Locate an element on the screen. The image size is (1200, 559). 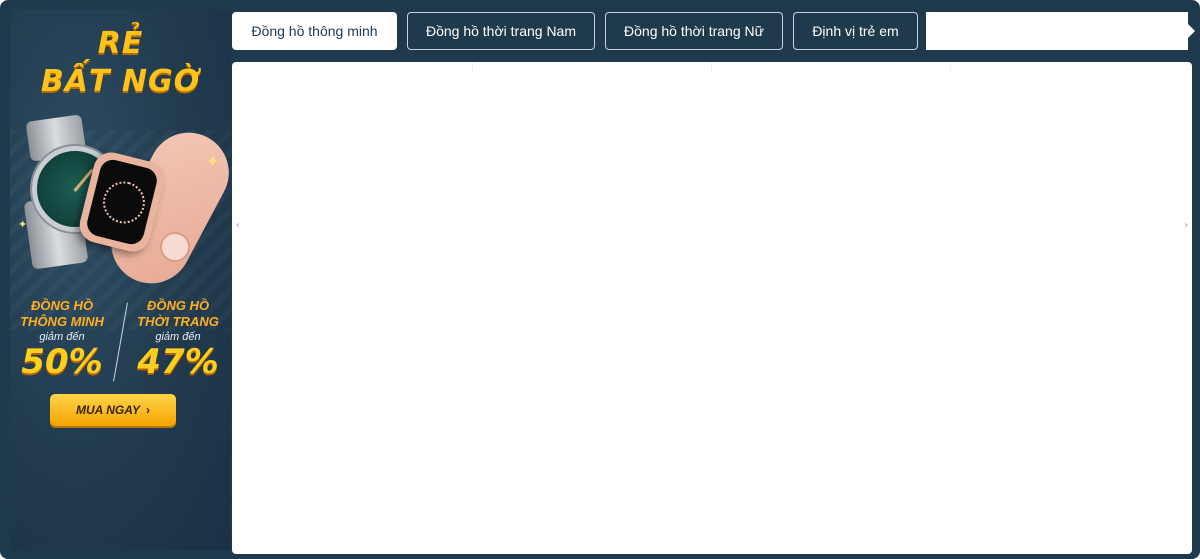
tab-men-fashion-watch: Đồng hồ thời trang Nam is located at coordinates (501, 31).